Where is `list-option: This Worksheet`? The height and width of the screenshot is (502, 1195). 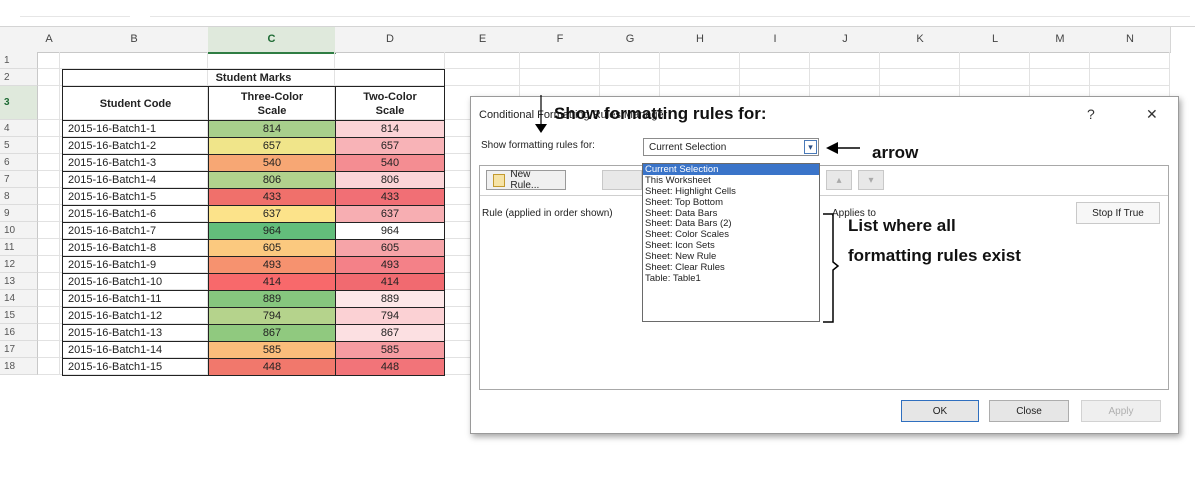 list-option: This Worksheet is located at coordinates (731, 180).